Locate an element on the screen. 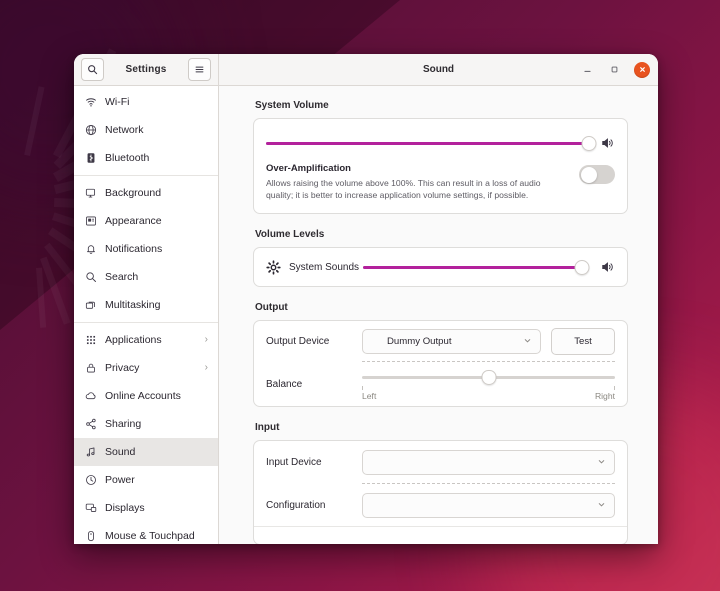  output-device-select: Dummy Output is located at coordinates (451, 341).